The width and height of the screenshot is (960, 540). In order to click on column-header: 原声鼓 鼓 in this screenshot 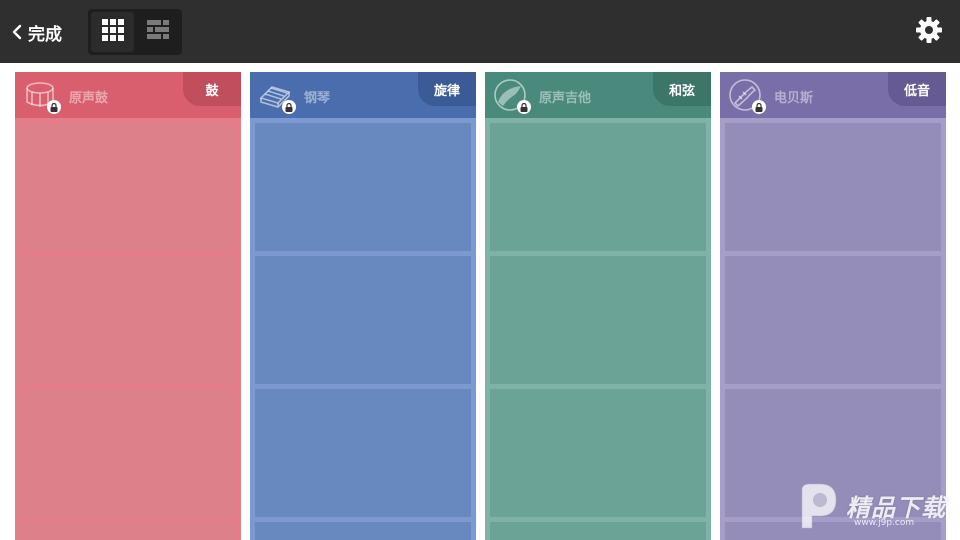, I will do `click(128, 95)`.